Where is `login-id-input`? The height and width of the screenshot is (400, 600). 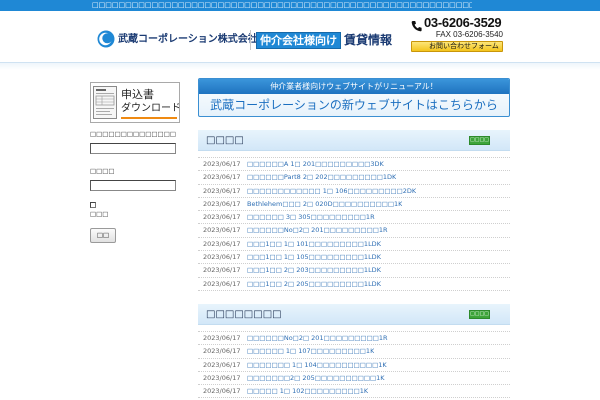 login-id-input is located at coordinates (133, 148).